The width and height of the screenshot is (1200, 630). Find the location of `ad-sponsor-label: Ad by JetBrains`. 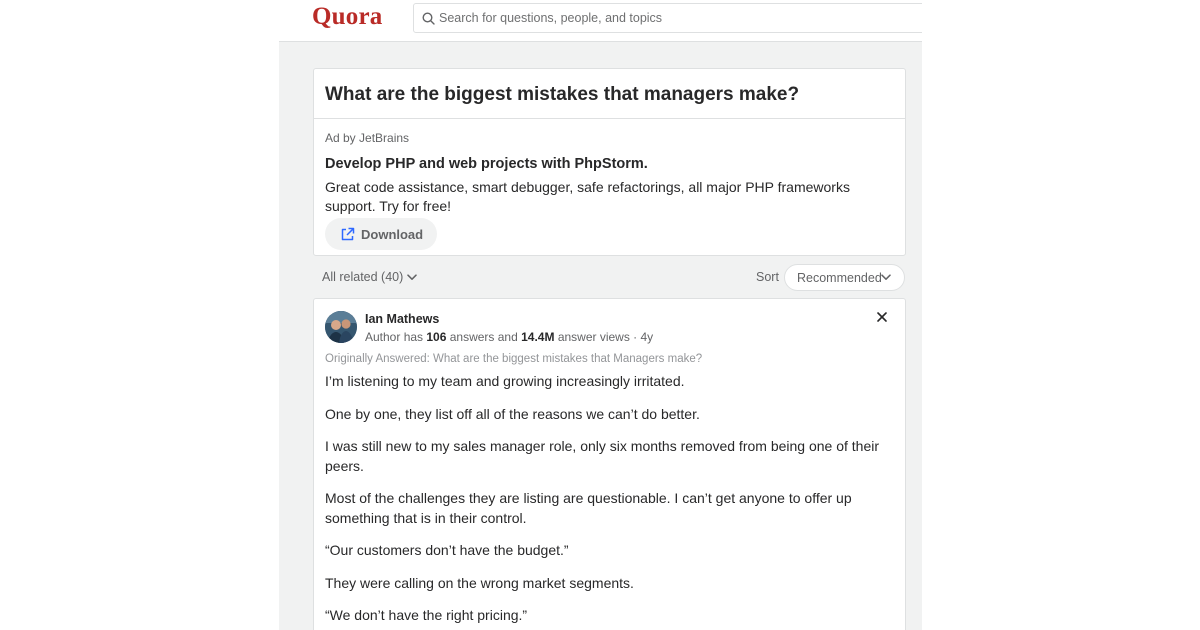

ad-sponsor-label: Ad by JetBrains is located at coordinates (367, 138).